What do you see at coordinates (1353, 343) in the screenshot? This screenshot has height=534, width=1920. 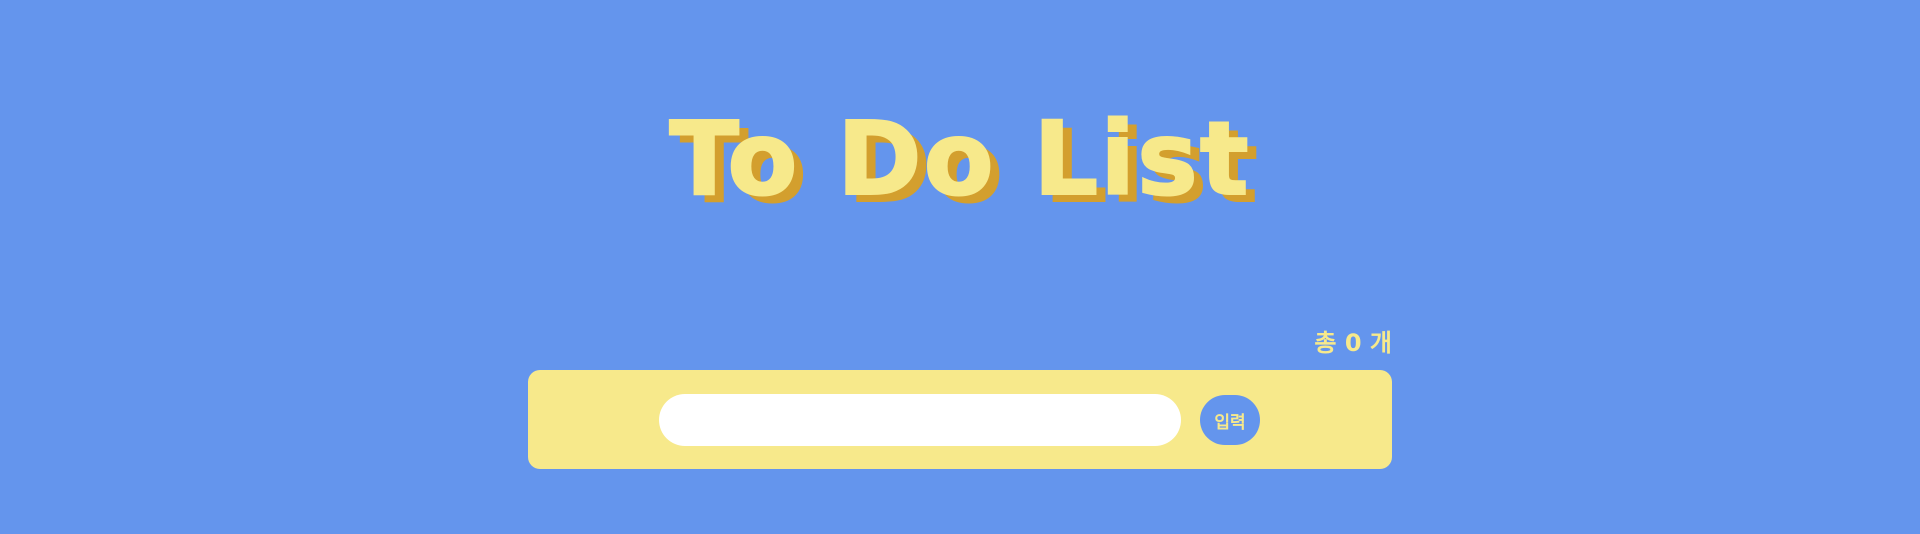 I see `counter-value: 0` at bounding box center [1353, 343].